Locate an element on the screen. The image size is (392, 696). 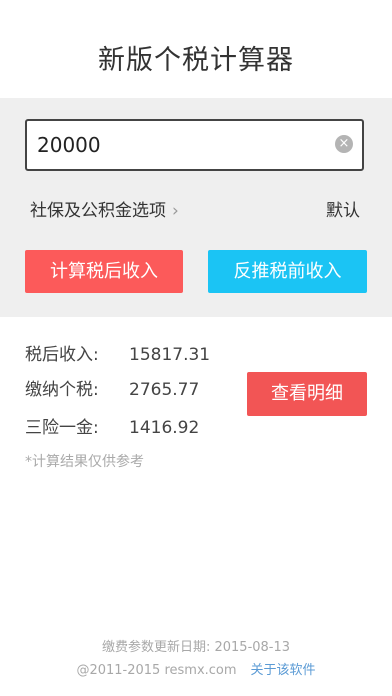
calculate-after-tax-button: 计算税后收入 is located at coordinates (104, 271).